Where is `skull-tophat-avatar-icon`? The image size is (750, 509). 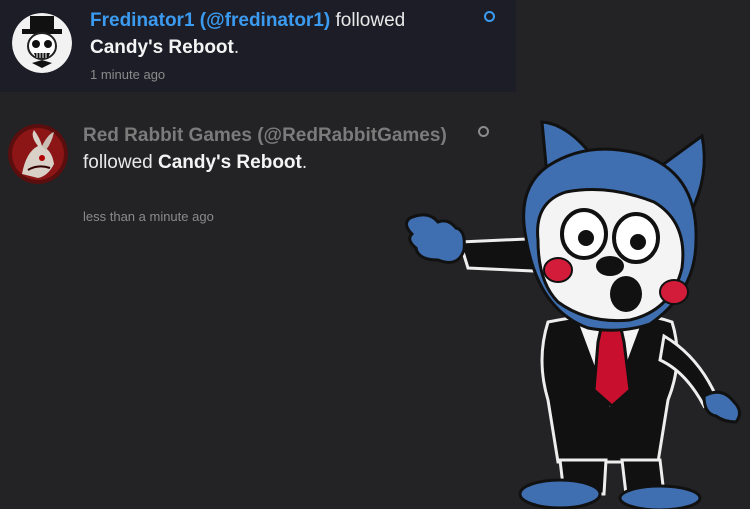
skull-tophat-avatar-icon is located at coordinates (42, 43).